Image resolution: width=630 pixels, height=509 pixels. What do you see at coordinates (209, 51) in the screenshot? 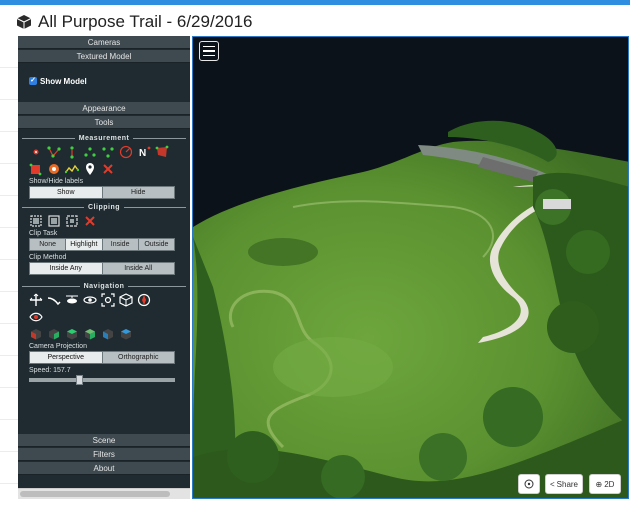
I see `sidebar-menu-button` at bounding box center [209, 51].